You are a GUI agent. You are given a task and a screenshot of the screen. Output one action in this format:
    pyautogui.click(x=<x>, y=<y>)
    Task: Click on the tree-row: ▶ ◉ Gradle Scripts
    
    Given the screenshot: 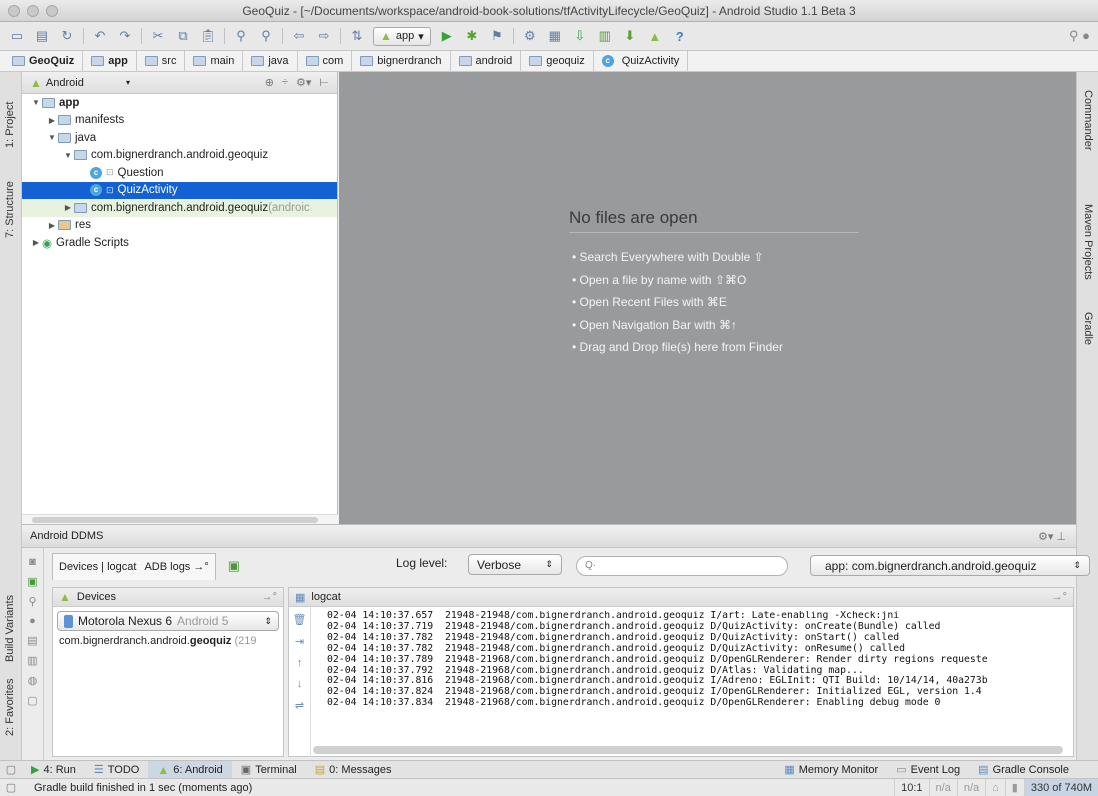 What is the action you would take?
    pyautogui.click(x=179, y=243)
    